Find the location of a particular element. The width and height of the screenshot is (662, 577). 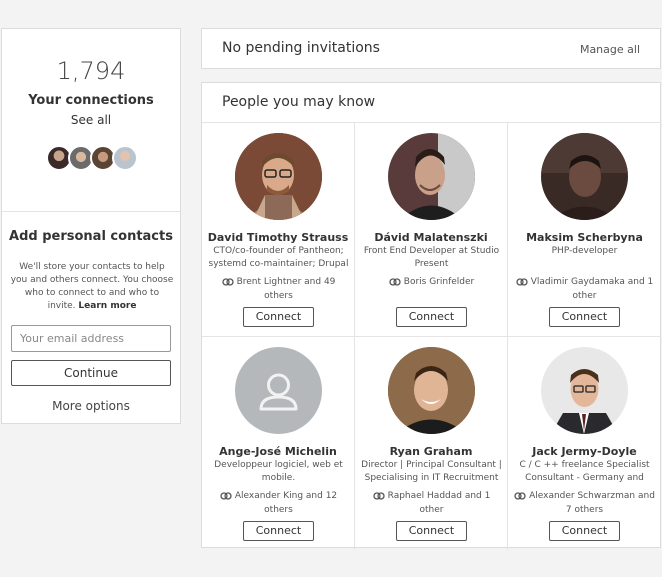

connections-count: 1,794 is located at coordinates (91, 71).